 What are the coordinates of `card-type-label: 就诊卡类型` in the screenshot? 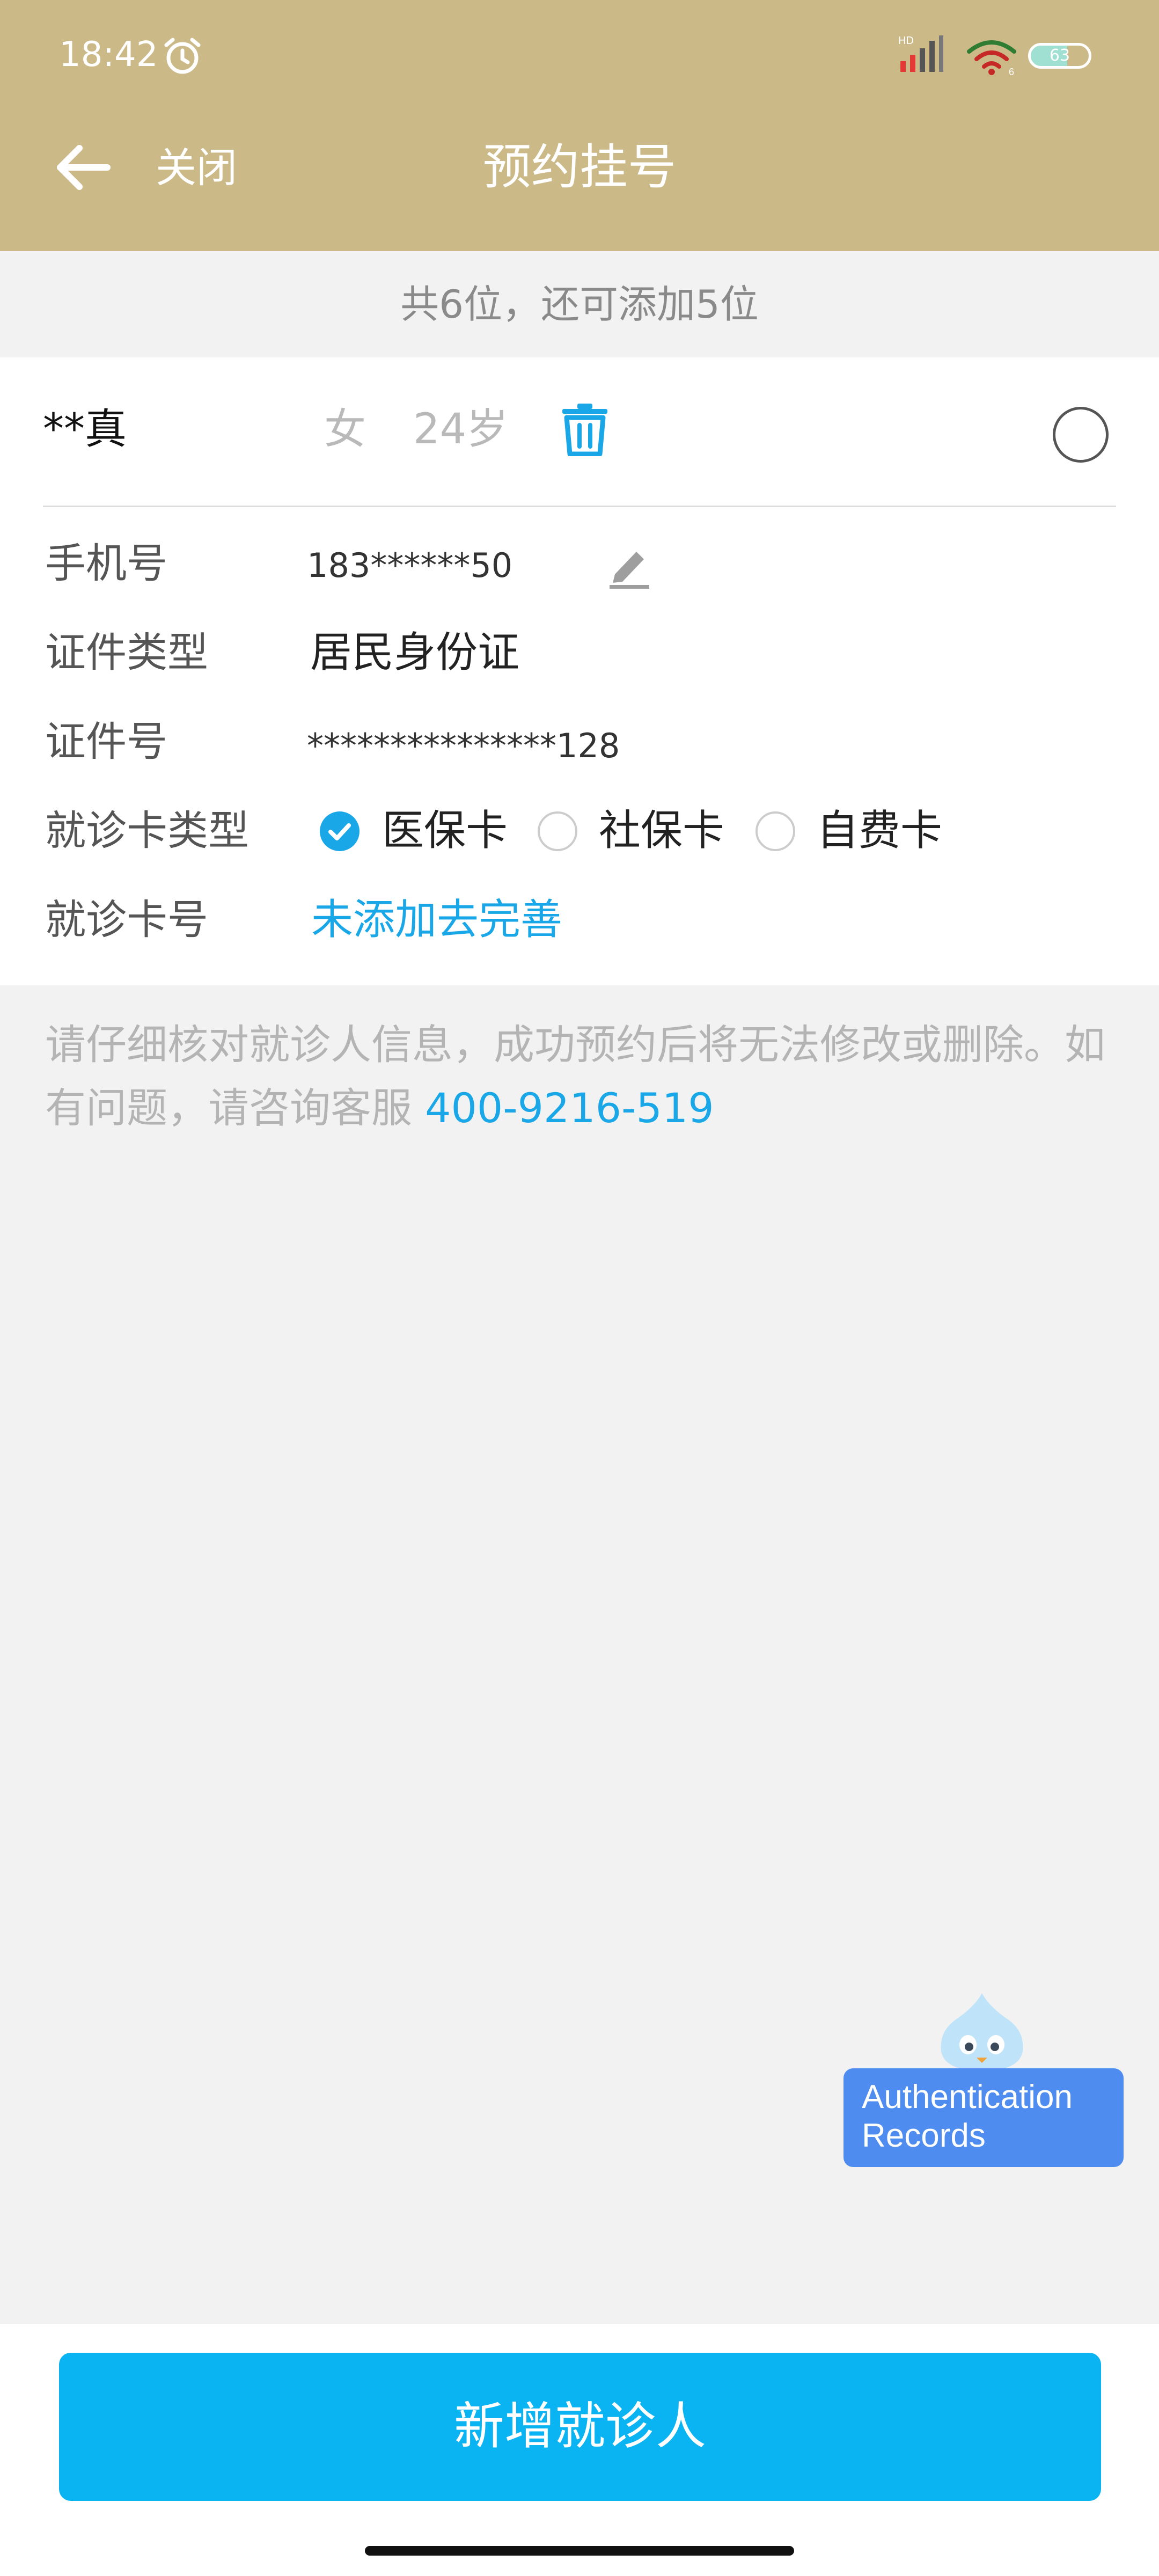 It's located at (147, 830).